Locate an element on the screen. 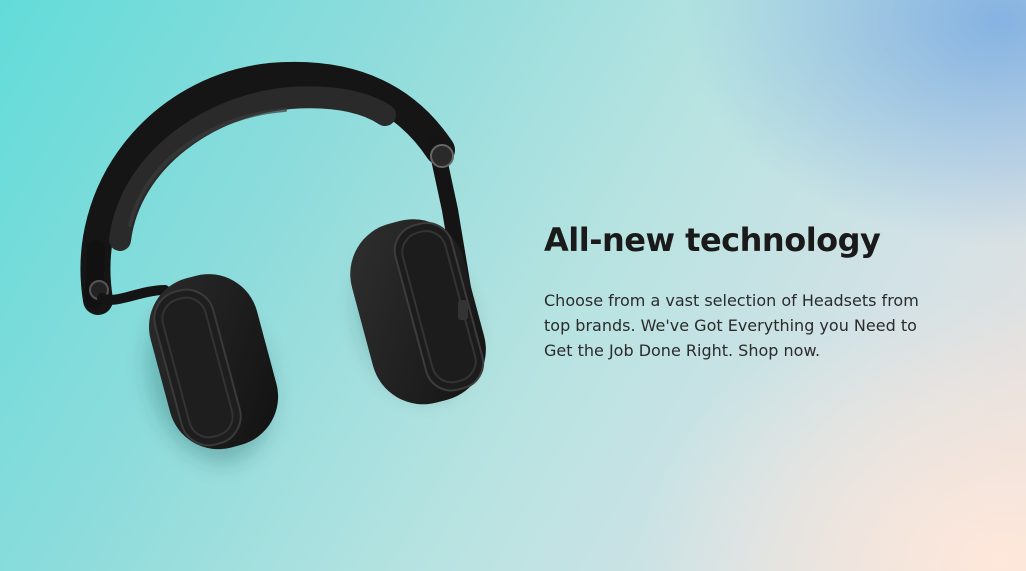 This screenshot has height=571, width=1026. hero-title: All-new technology is located at coordinates (712, 240).